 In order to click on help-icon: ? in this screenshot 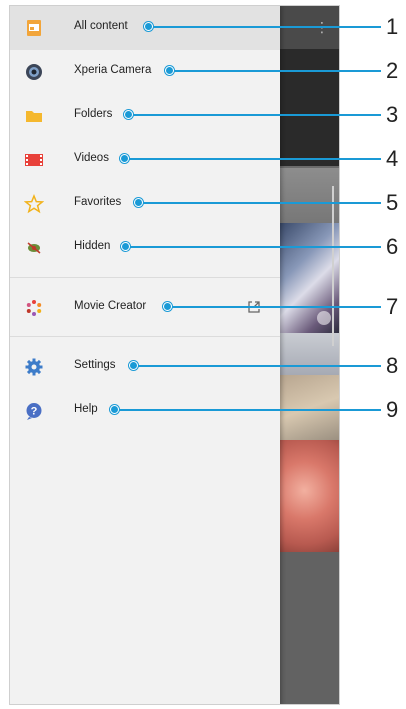, I will do `click(34, 411)`.